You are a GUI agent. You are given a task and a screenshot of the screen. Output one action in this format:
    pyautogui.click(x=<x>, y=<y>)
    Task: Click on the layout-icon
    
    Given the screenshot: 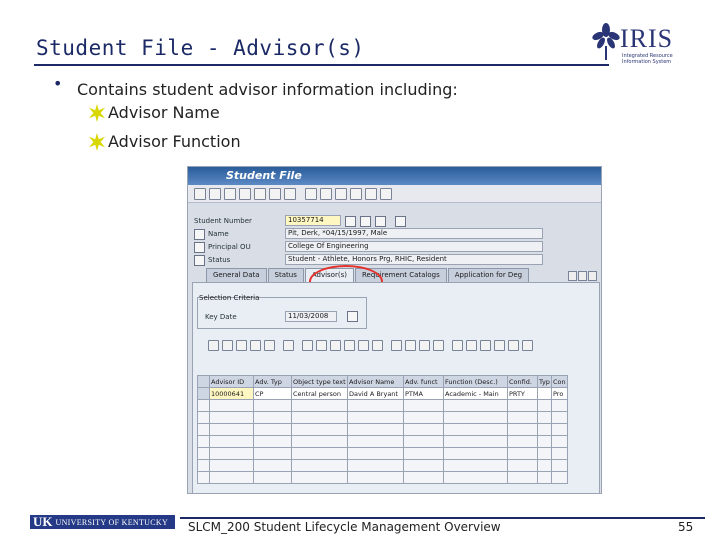 What is the action you would take?
    pyautogui.click(x=386, y=193)
    